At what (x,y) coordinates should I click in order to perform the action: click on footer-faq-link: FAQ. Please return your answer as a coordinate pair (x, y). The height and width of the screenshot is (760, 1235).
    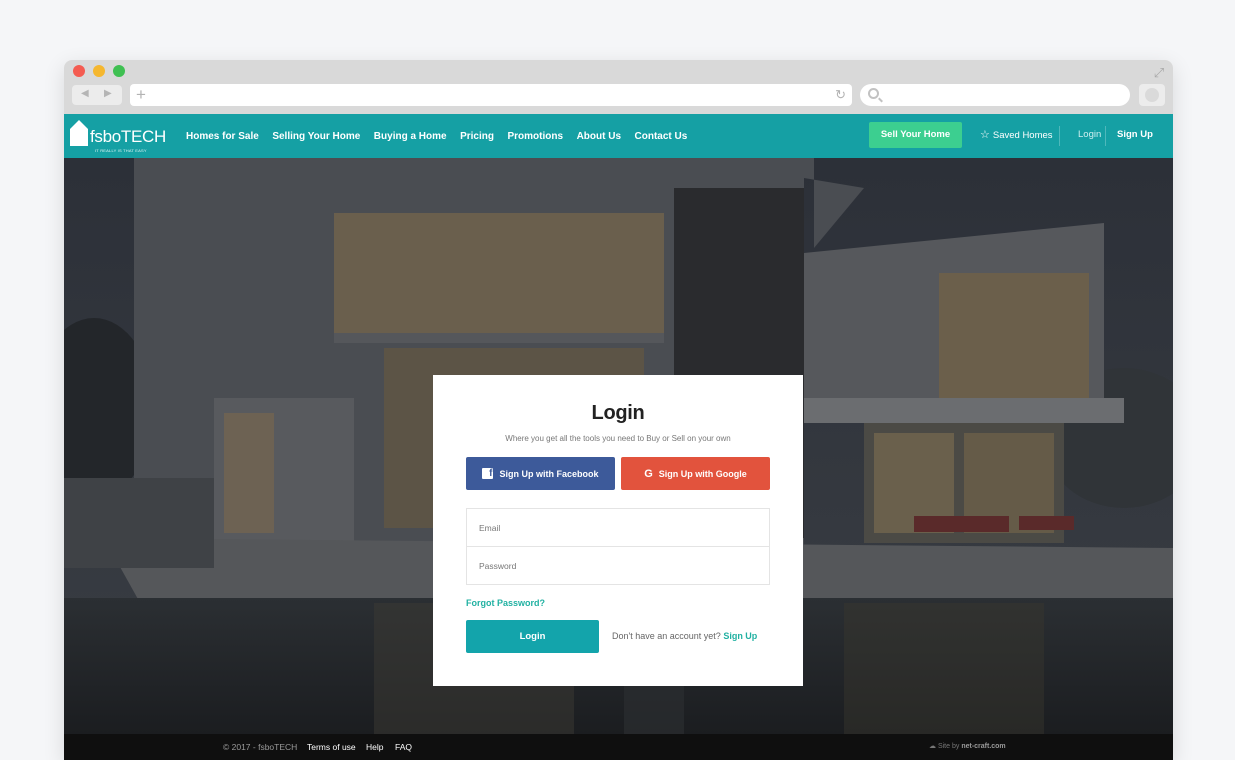
    Looking at the image, I should click on (403, 747).